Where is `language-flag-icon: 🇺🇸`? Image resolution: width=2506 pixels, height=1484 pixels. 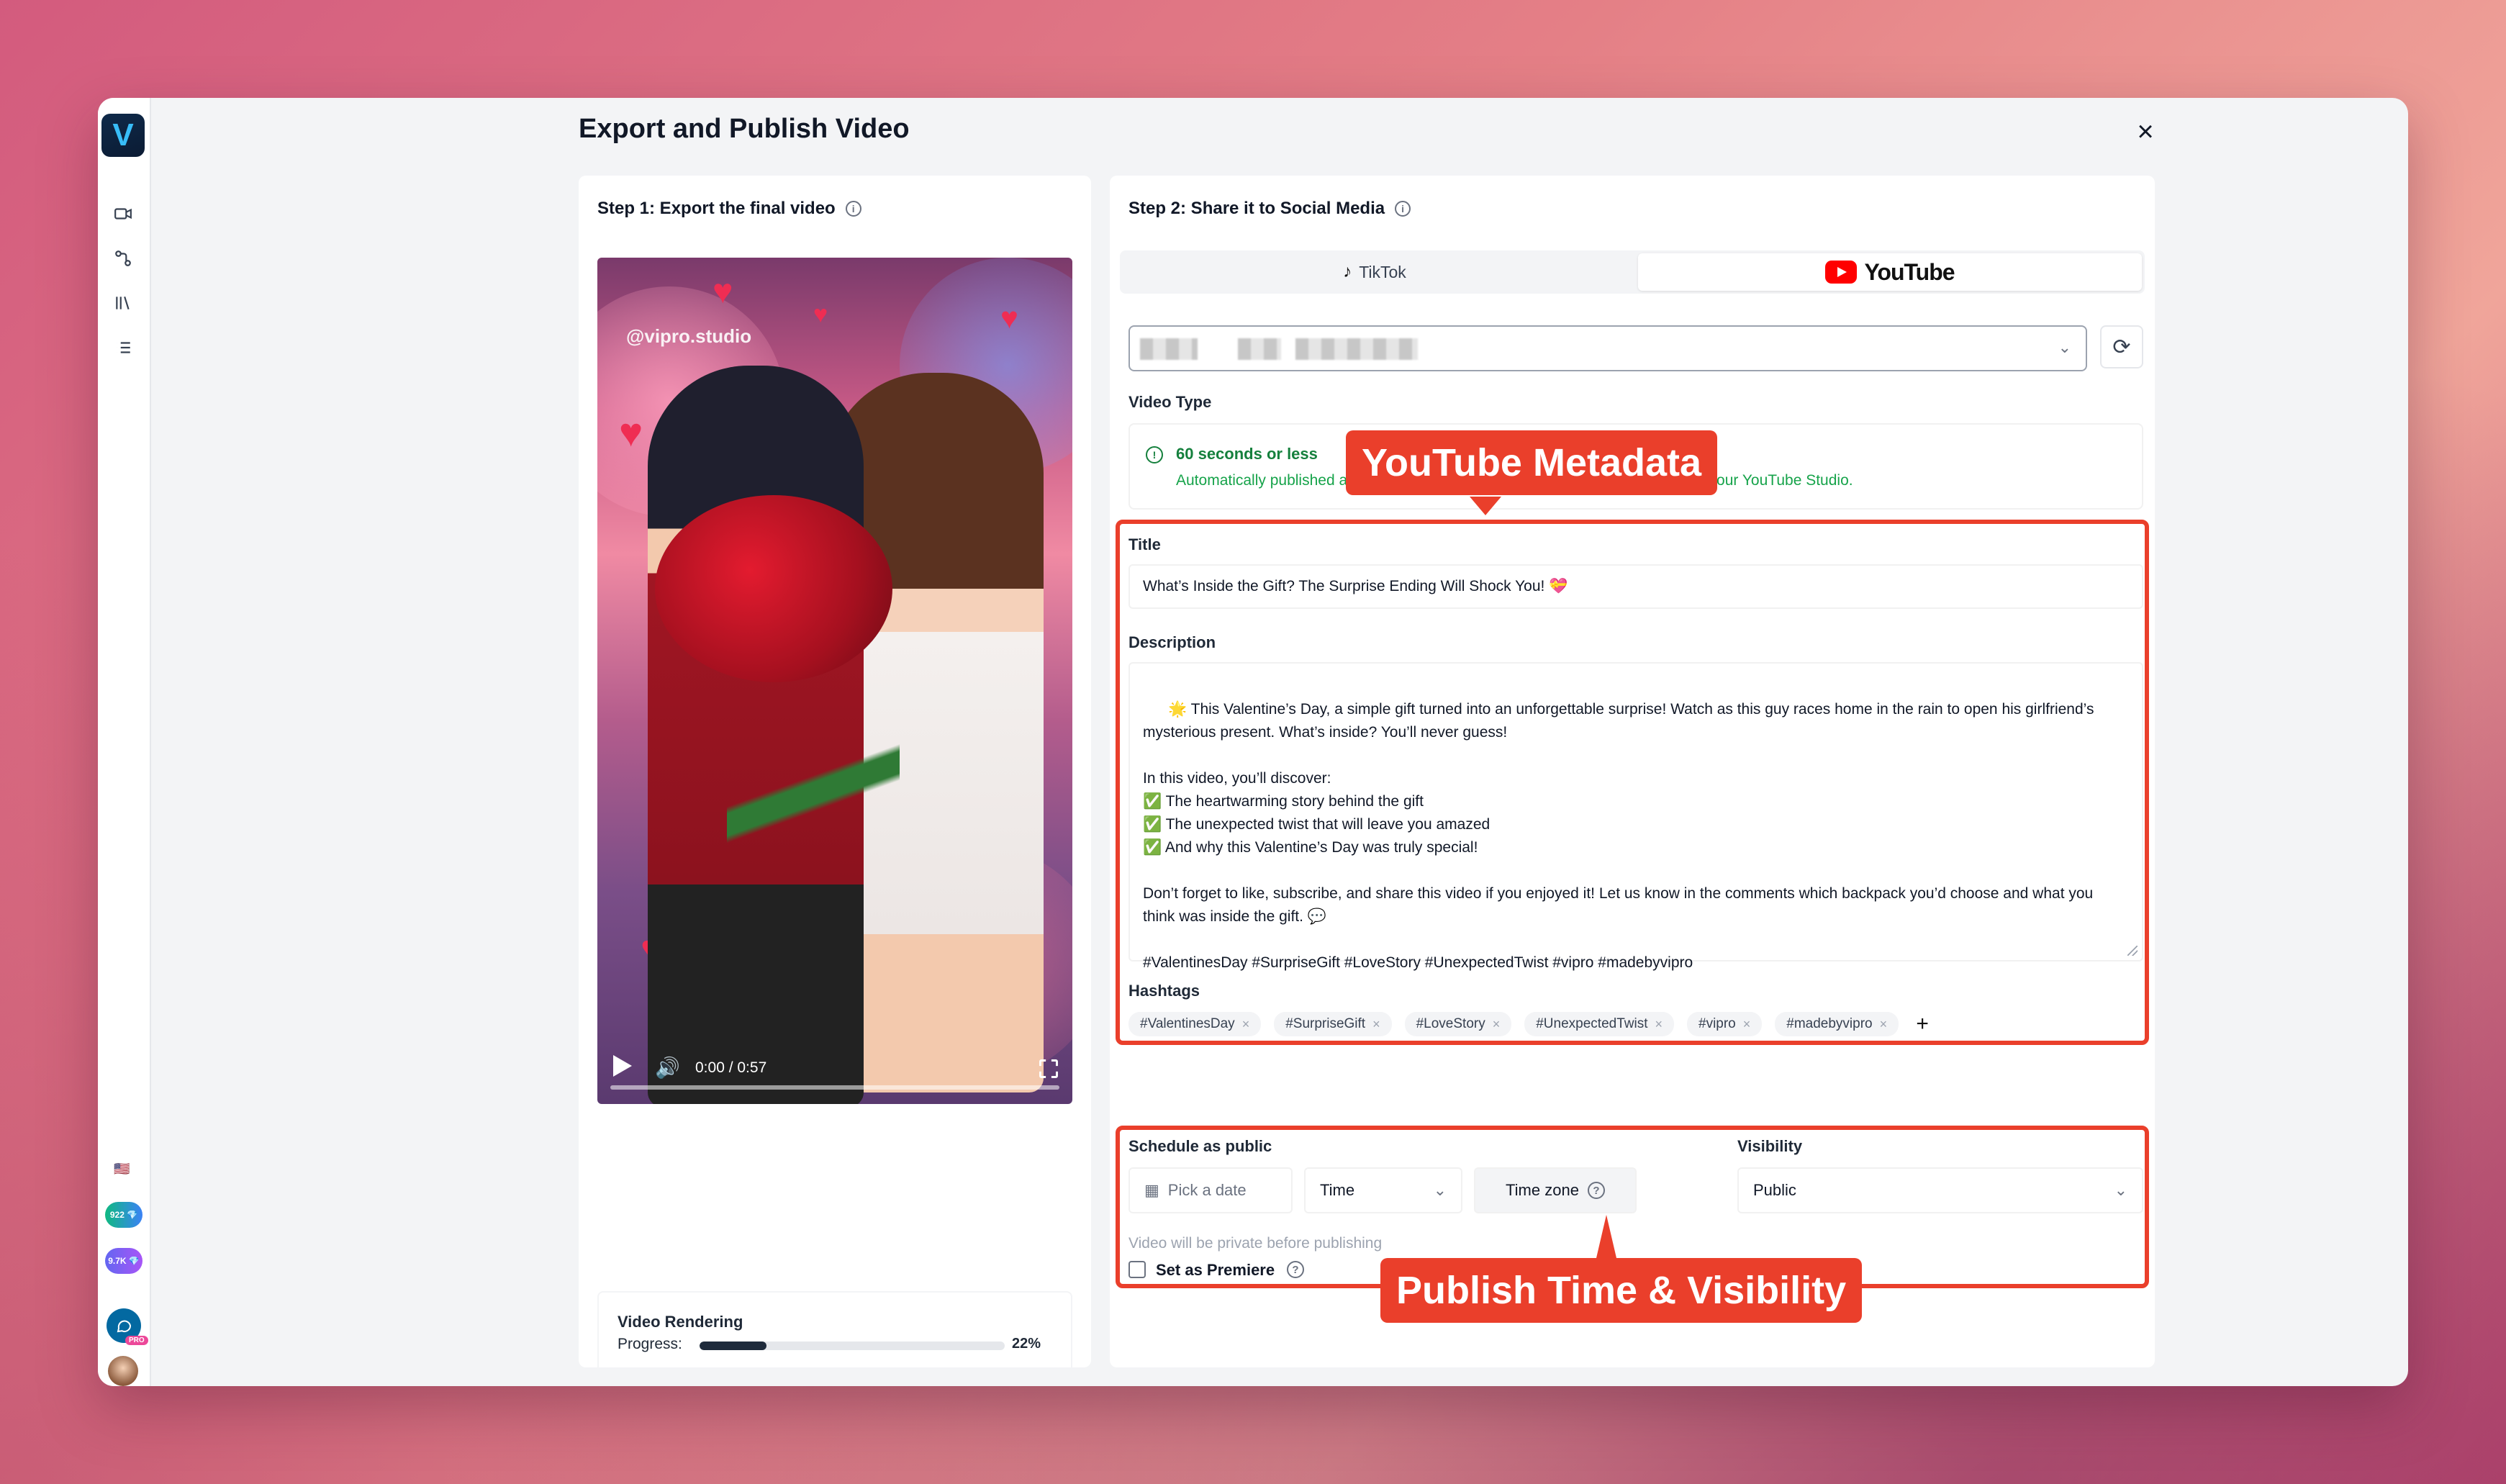 language-flag-icon: 🇺🇸 is located at coordinates (122, 1169).